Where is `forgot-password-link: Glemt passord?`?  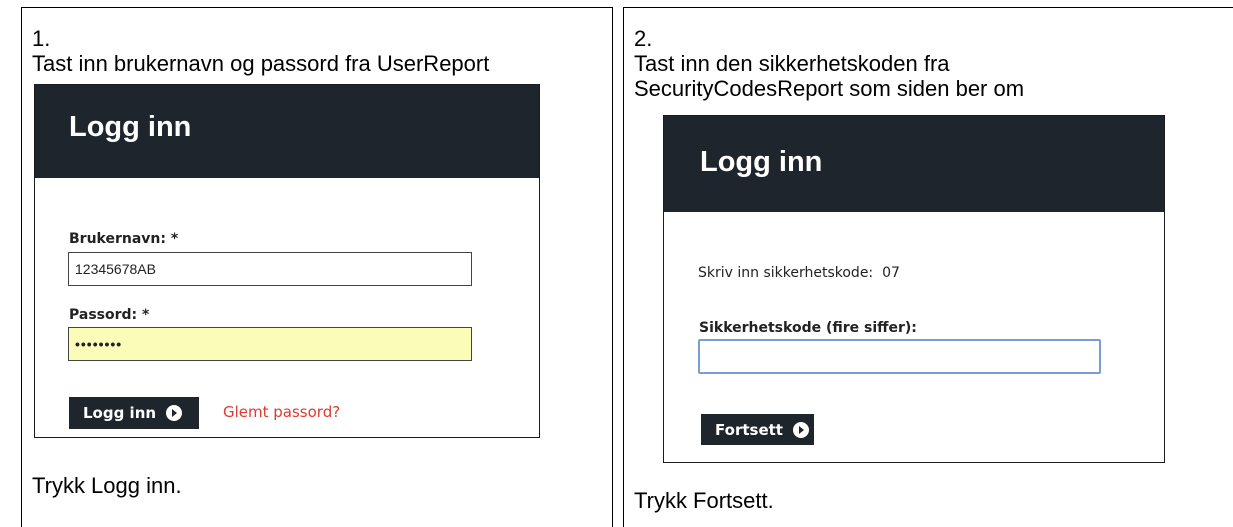
forgot-password-link: Glemt passord? is located at coordinates (281, 412).